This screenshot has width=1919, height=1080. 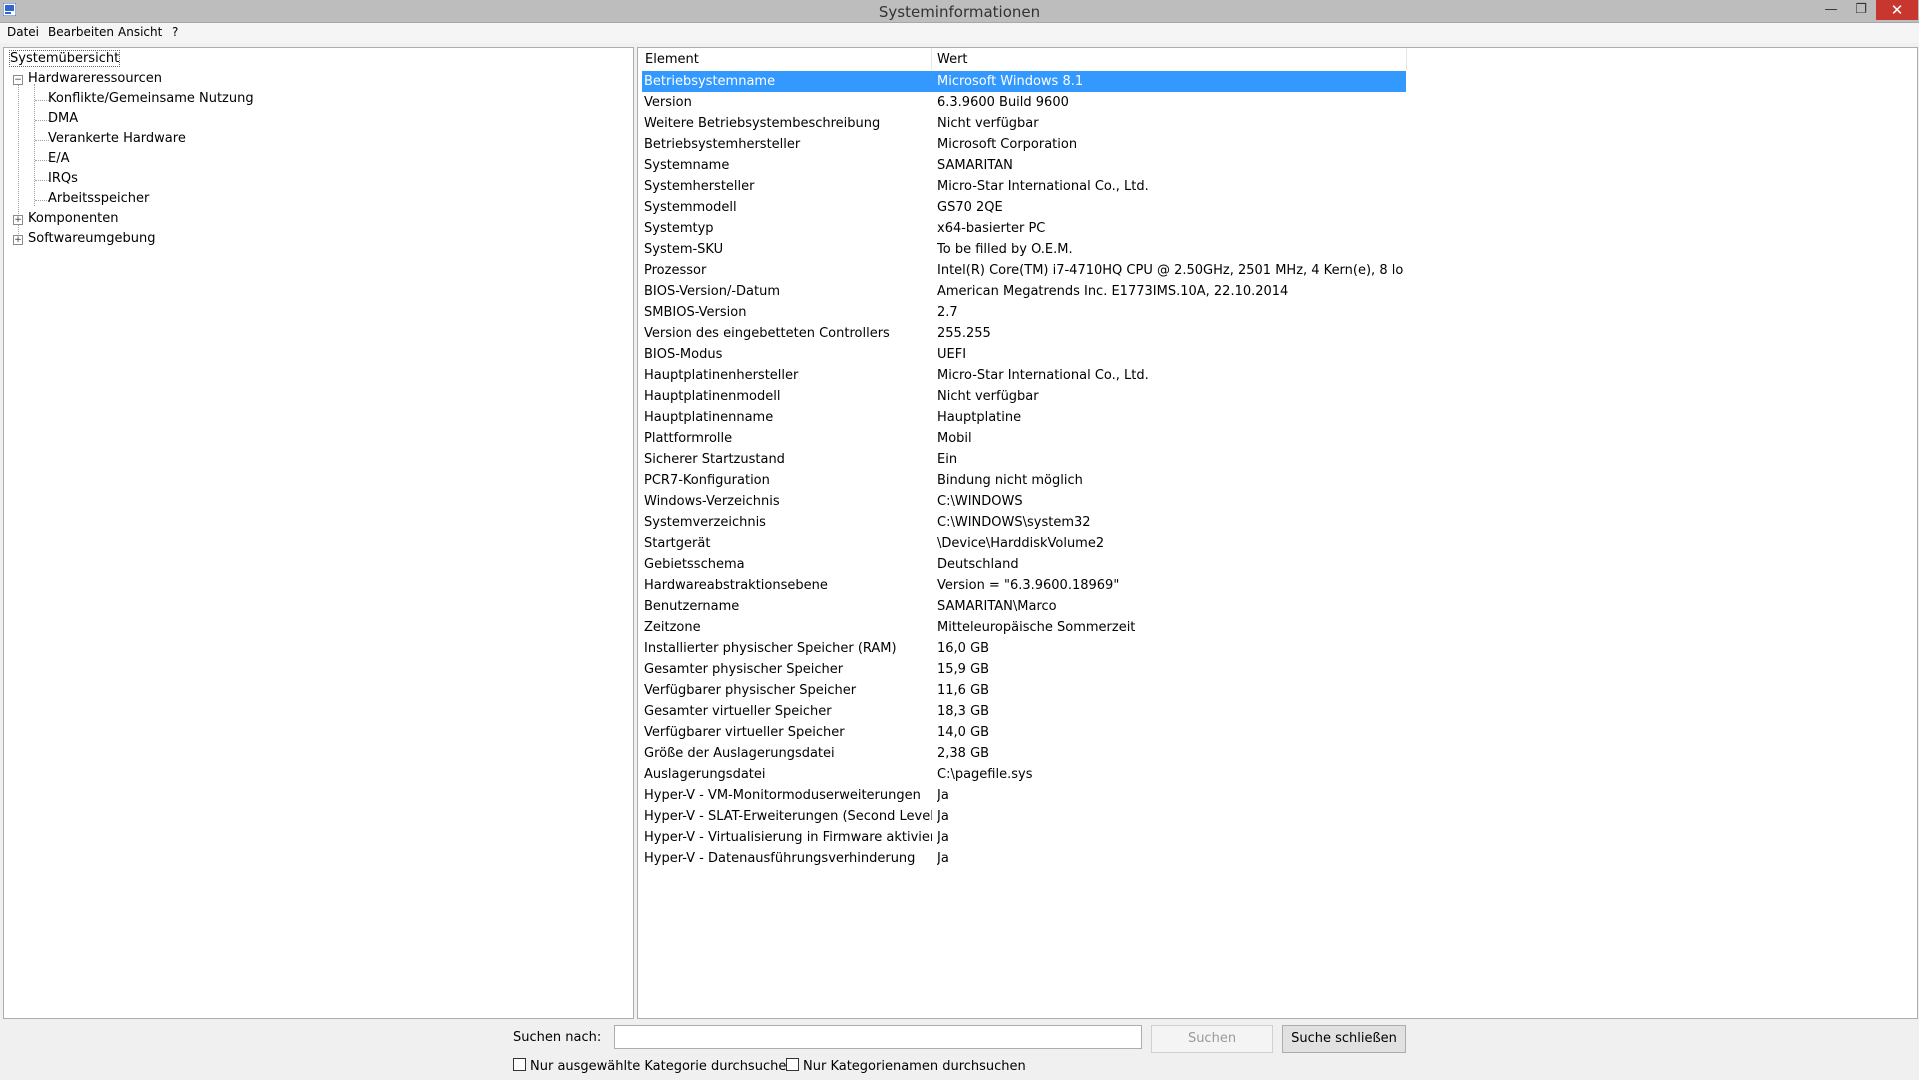 I want to click on column-header-element: Element, so click(x=672, y=59).